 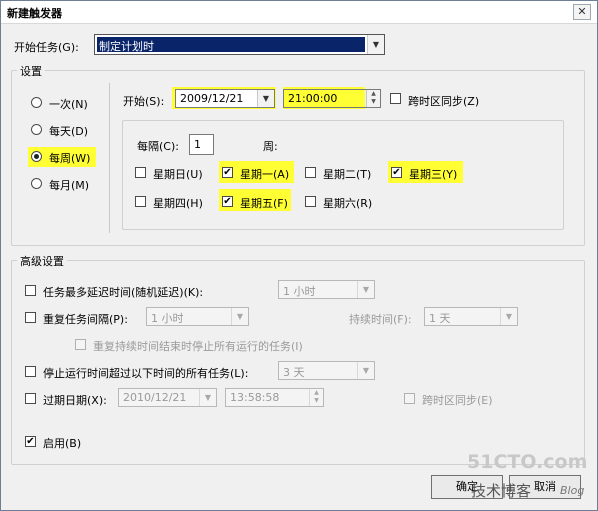 I want to click on expire-time-spinner: ▲ ▼, so click(x=316, y=397).